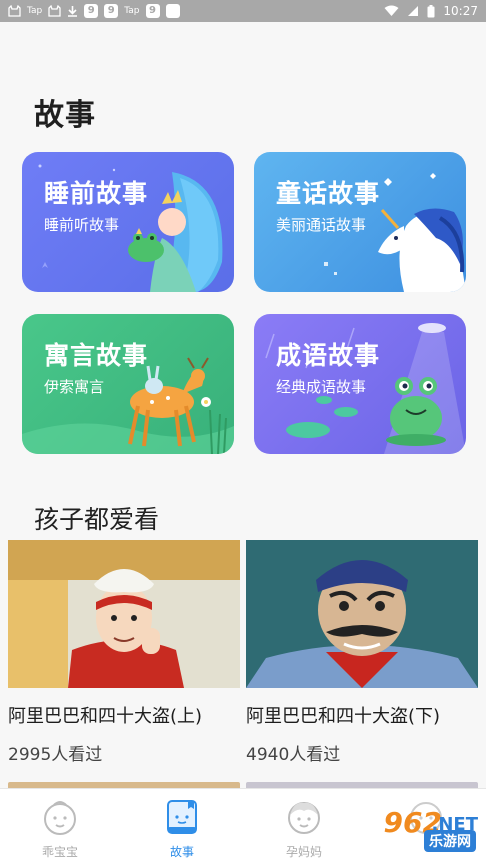 The height and width of the screenshot is (864, 486). What do you see at coordinates (413, 11) in the screenshot?
I see `signal-icon` at bounding box center [413, 11].